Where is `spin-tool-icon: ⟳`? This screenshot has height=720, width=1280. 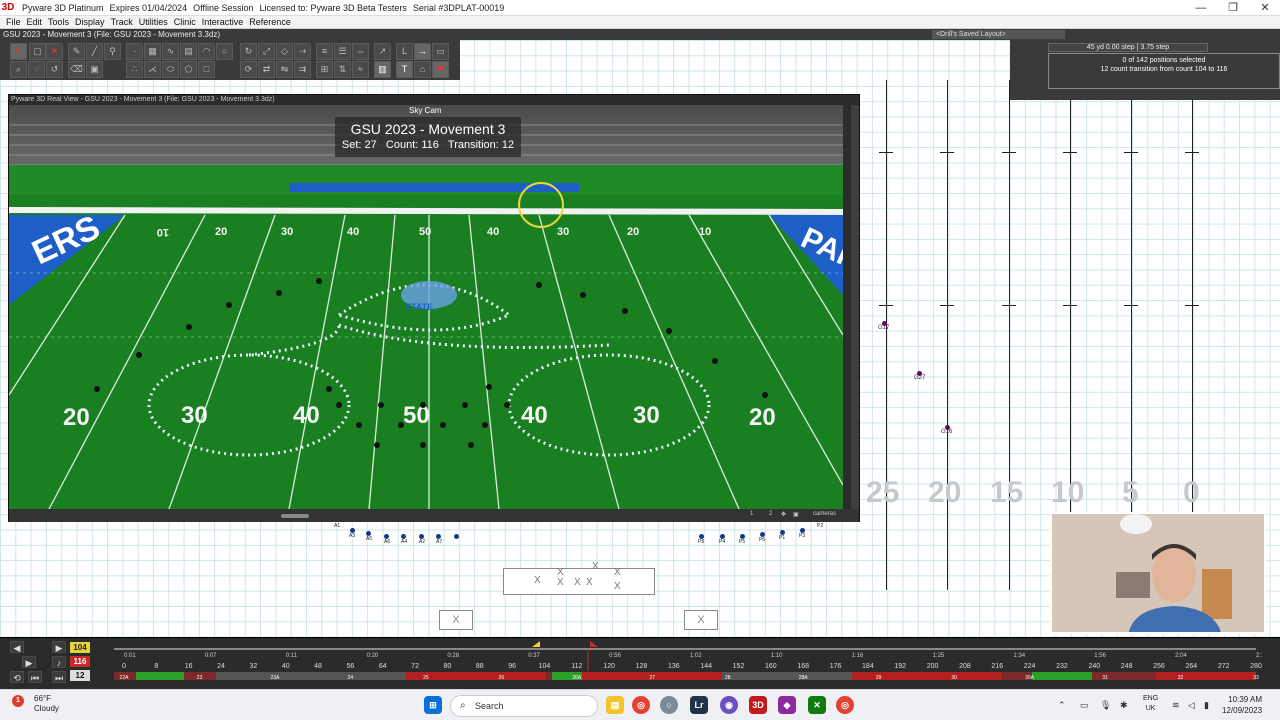 spin-tool-icon: ⟳ is located at coordinates (248, 69).